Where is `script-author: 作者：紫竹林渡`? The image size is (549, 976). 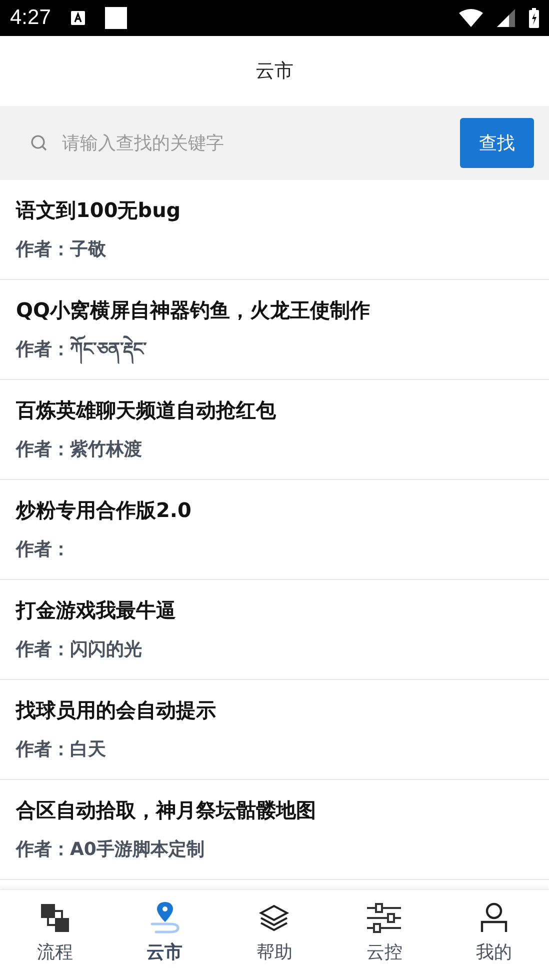
script-author: 作者：紫竹林渡 is located at coordinates (79, 450).